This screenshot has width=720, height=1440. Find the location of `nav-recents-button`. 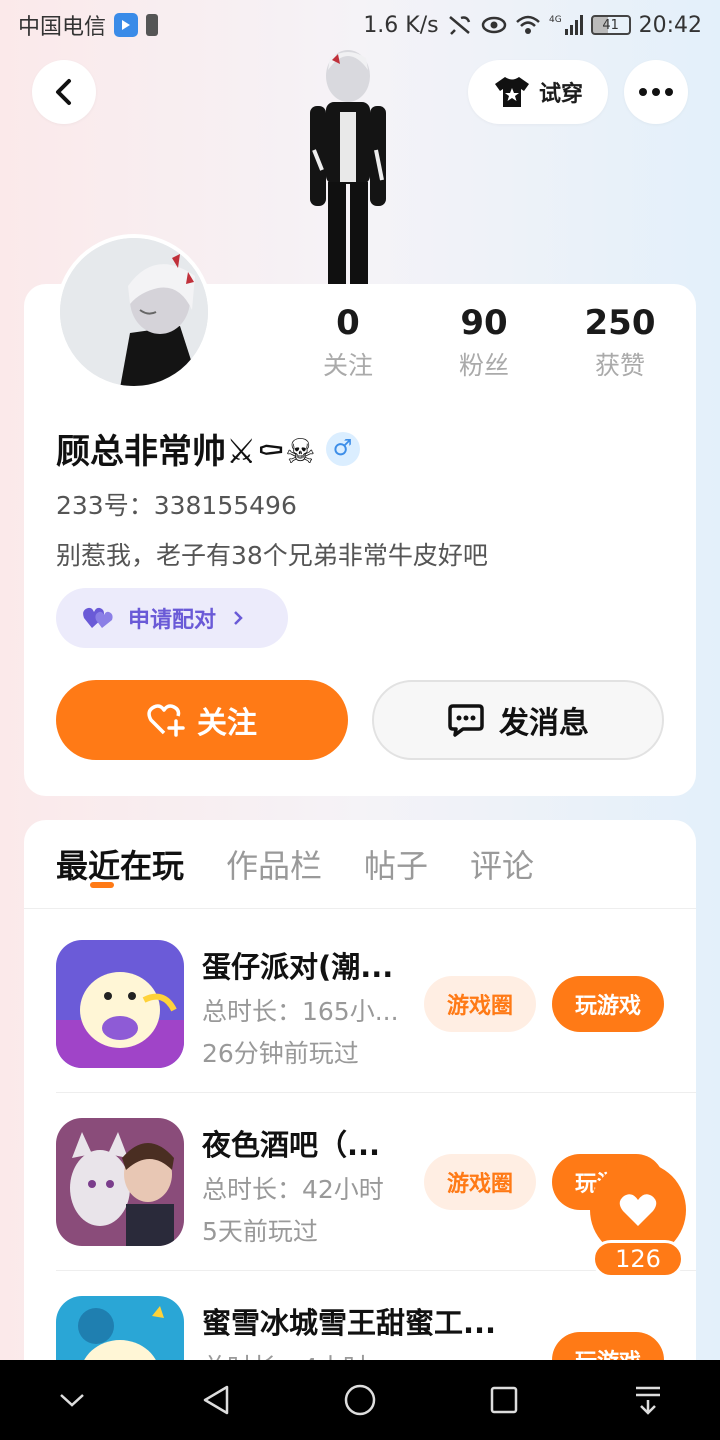

nav-recents-button is located at coordinates (504, 1400).